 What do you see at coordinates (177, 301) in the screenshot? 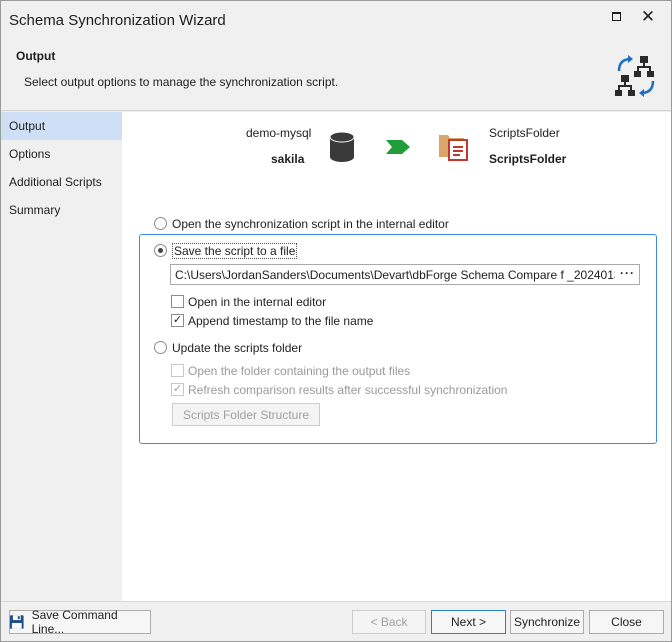
I see `open-internal-editor-checkbox` at bounding box center [177, 301].